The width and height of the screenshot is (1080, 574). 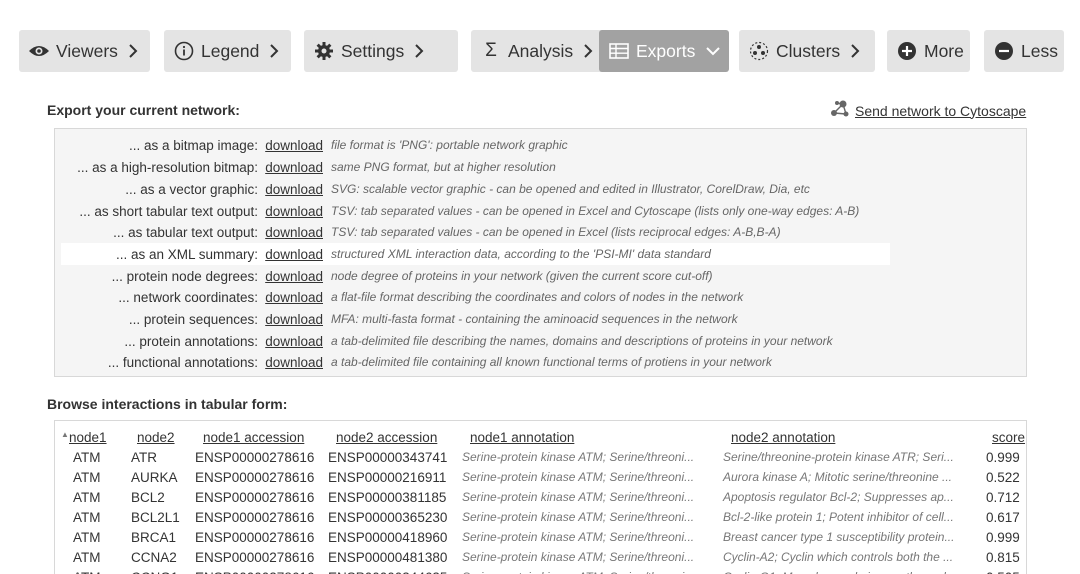 I want to click on cell-node2-accession: ENSP00000344635, so click(x=395, y=570).